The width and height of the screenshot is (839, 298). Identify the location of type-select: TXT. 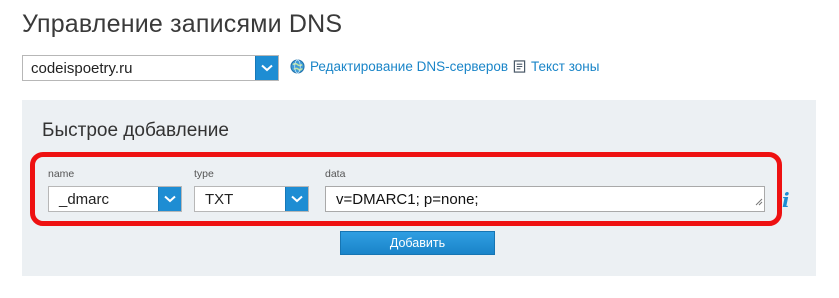
(251, 199).